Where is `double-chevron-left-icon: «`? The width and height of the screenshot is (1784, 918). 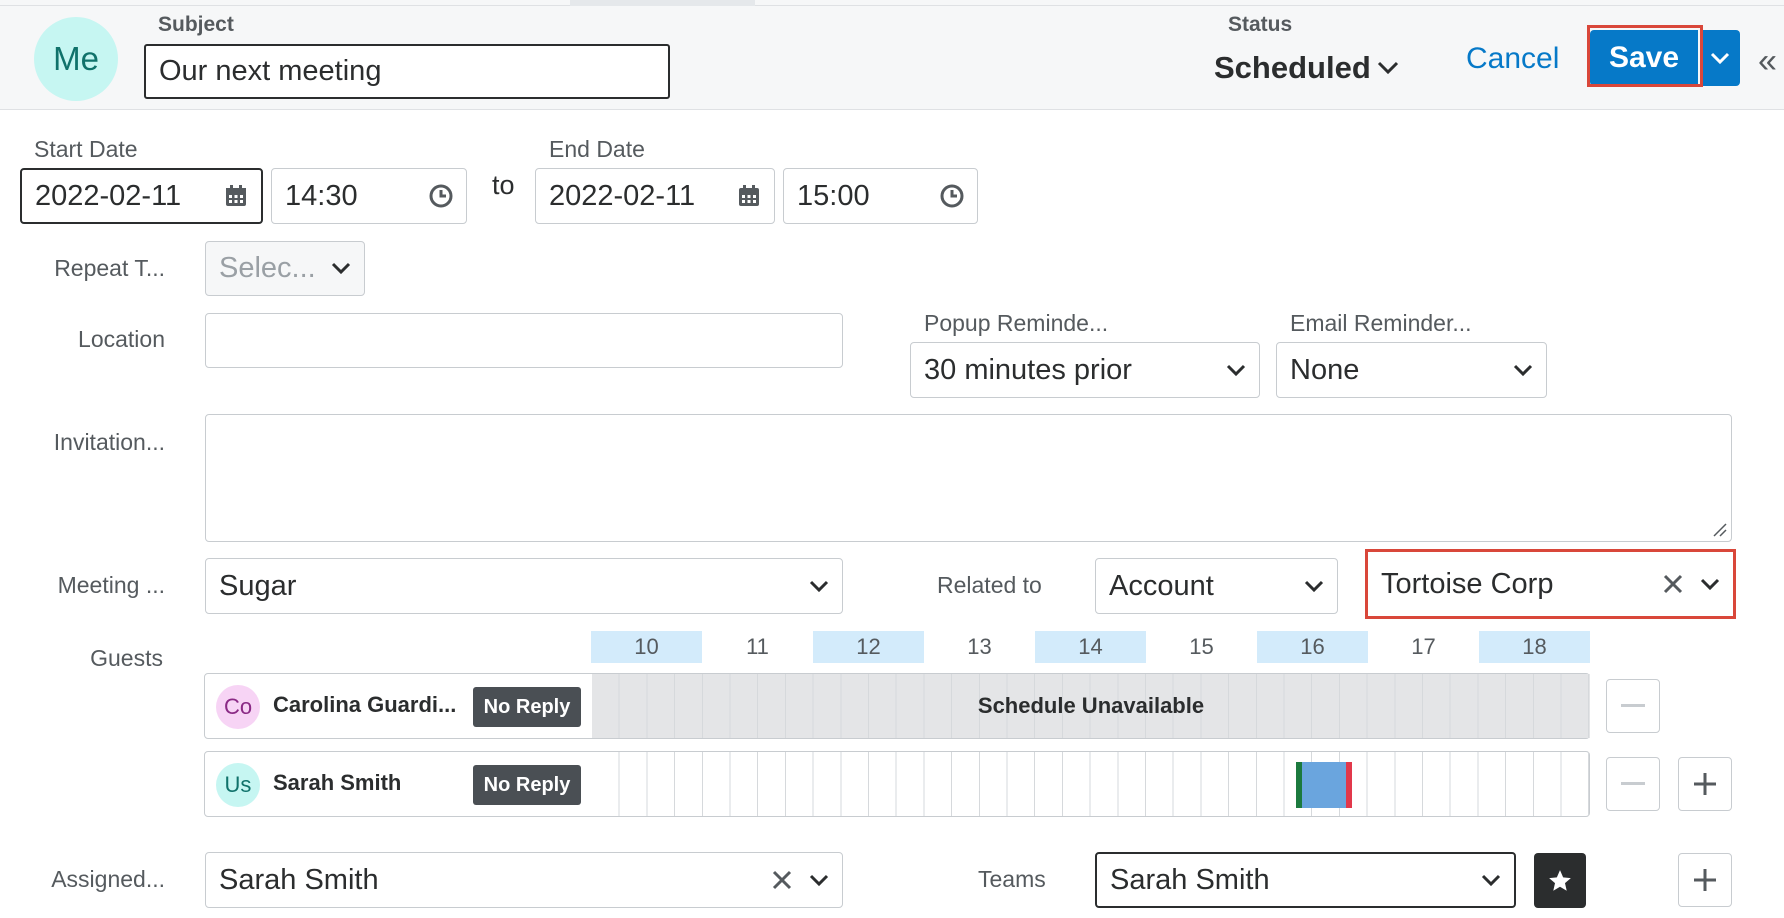 double-chevron-left-icon: « is located at coordinates (1767, 61).